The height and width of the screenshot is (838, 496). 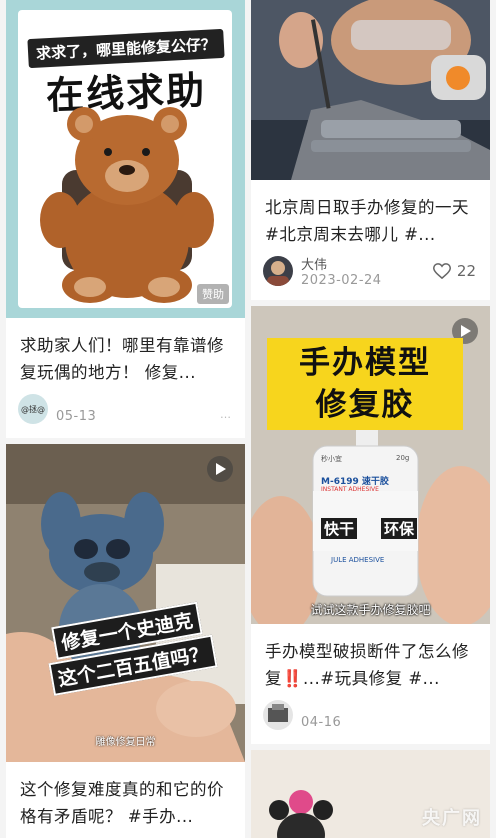 What do you see at coordinates (127, 205) in the screenshot?
I see `teddy-bear-image` at bounding box center [127, 205].